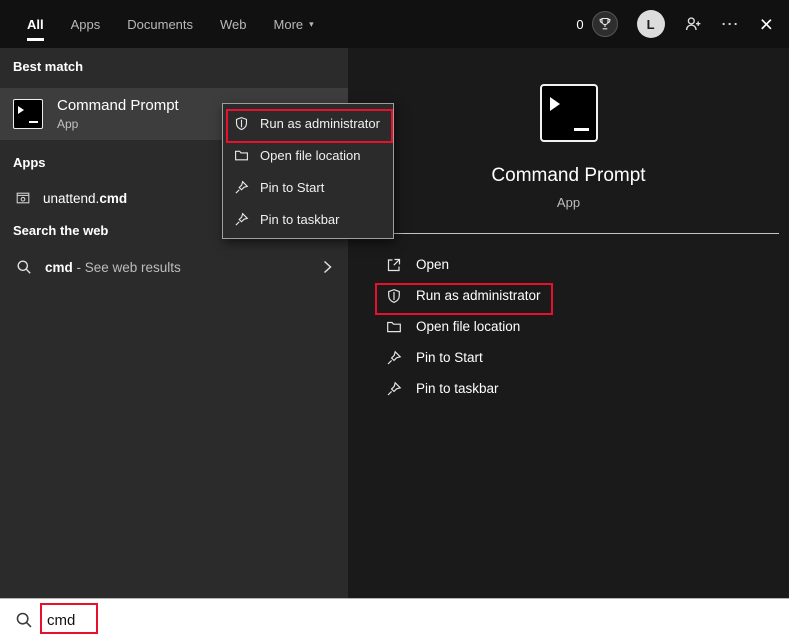  I want to click on tab-apps: Apps, so click(86, 24).